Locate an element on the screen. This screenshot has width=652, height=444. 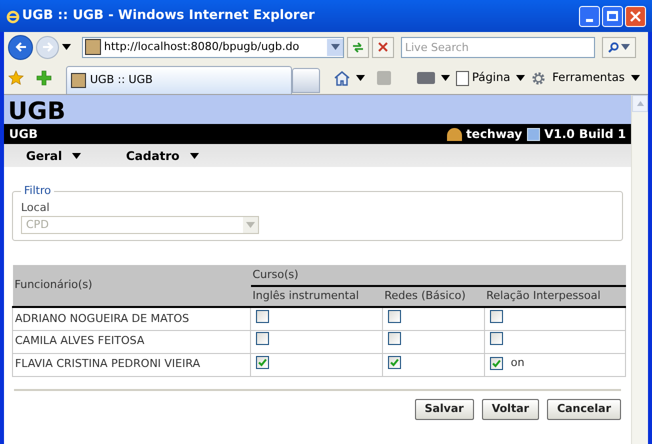
stop-button is located at coordinates (383, 47).